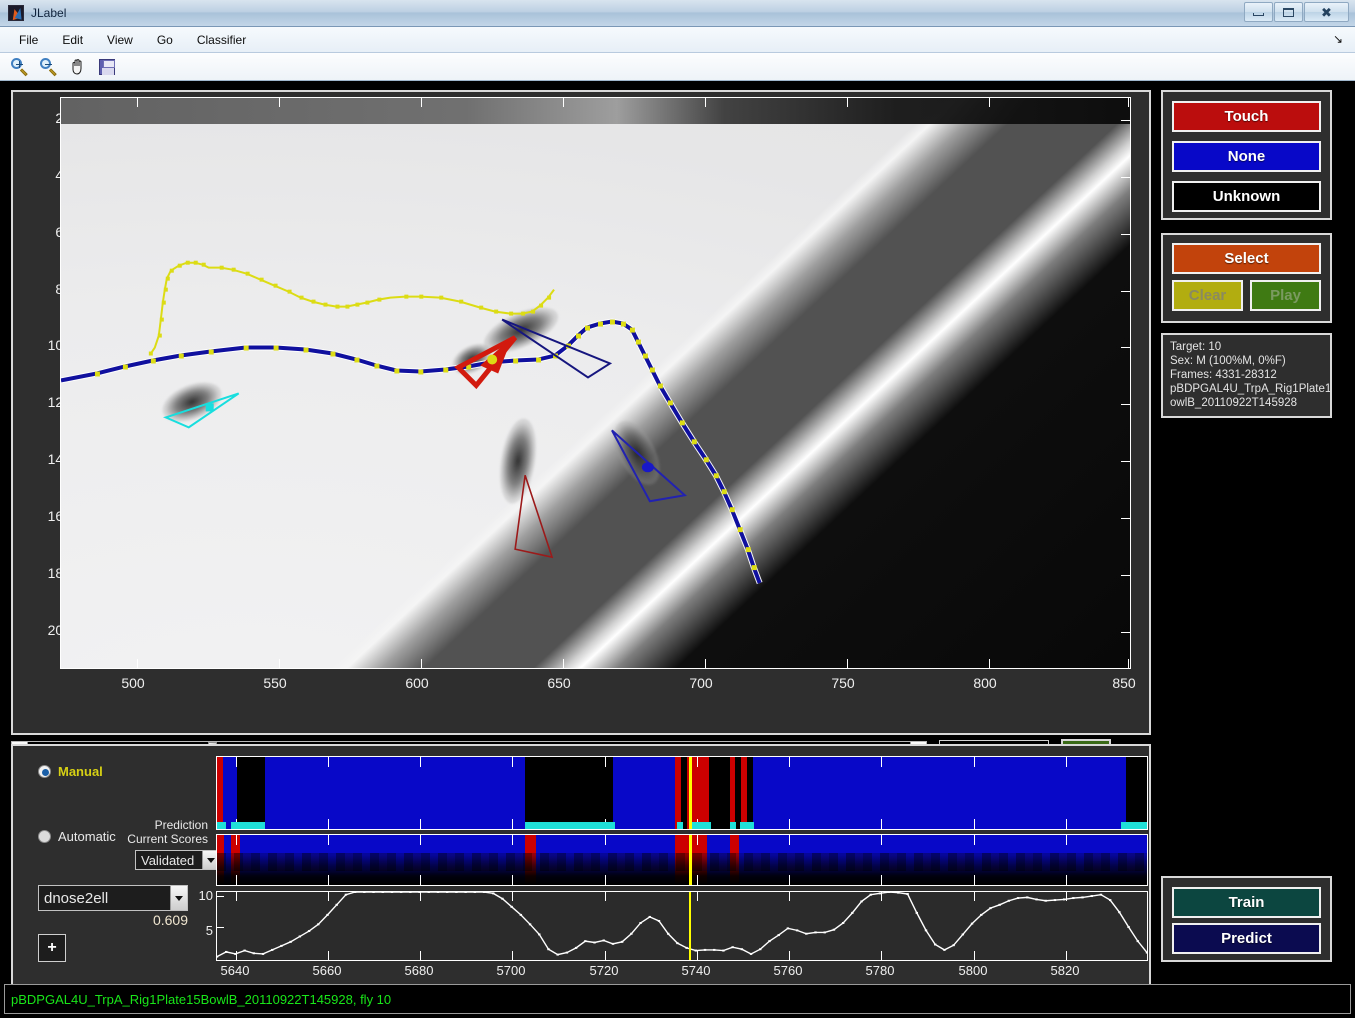 The width and height of the screenshot is (1355, 1018). Describe the element at coordinates (701, 683) in the screenshot. I see `video-xtick-label: 700` at that location.